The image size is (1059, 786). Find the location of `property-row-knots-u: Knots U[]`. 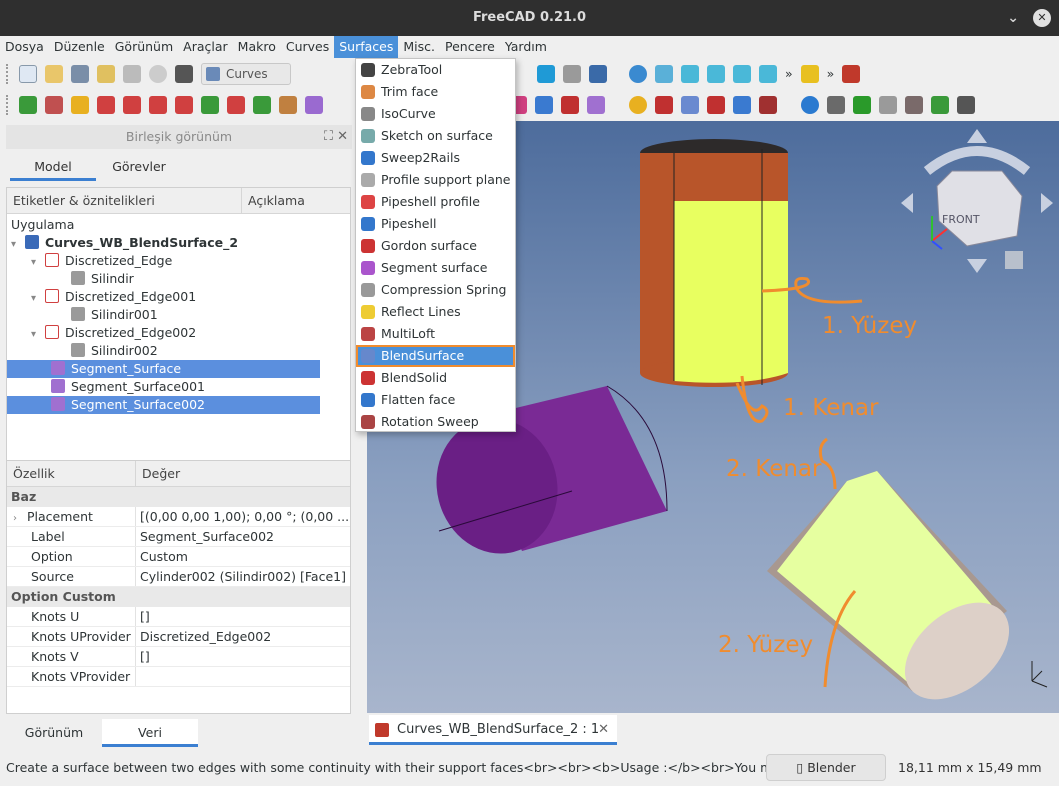

property-row-knots-u: Knots U[] is located at coordinates (178, 617).